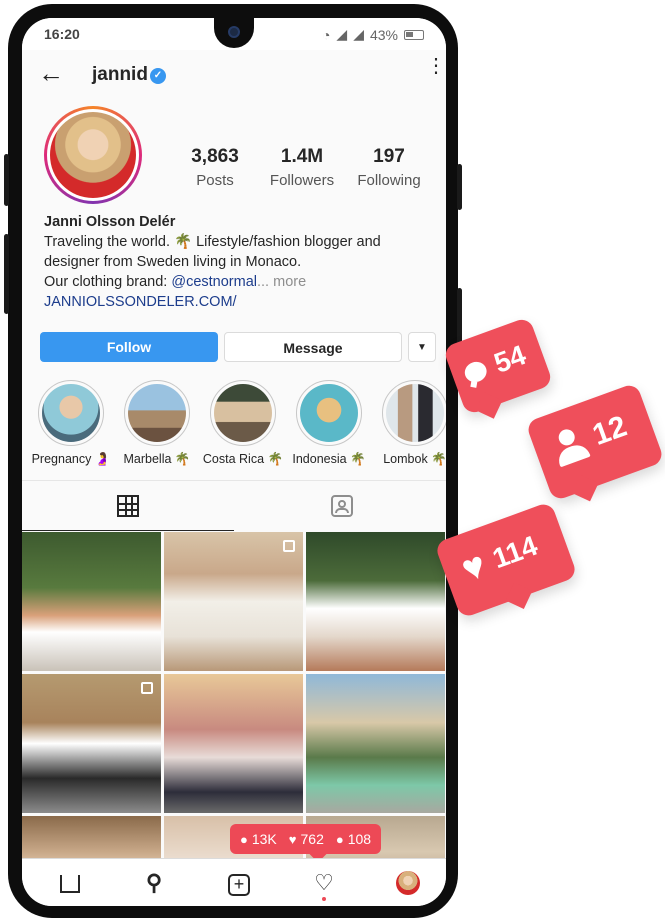  I want to click on activity-dot, so click(324, 899).